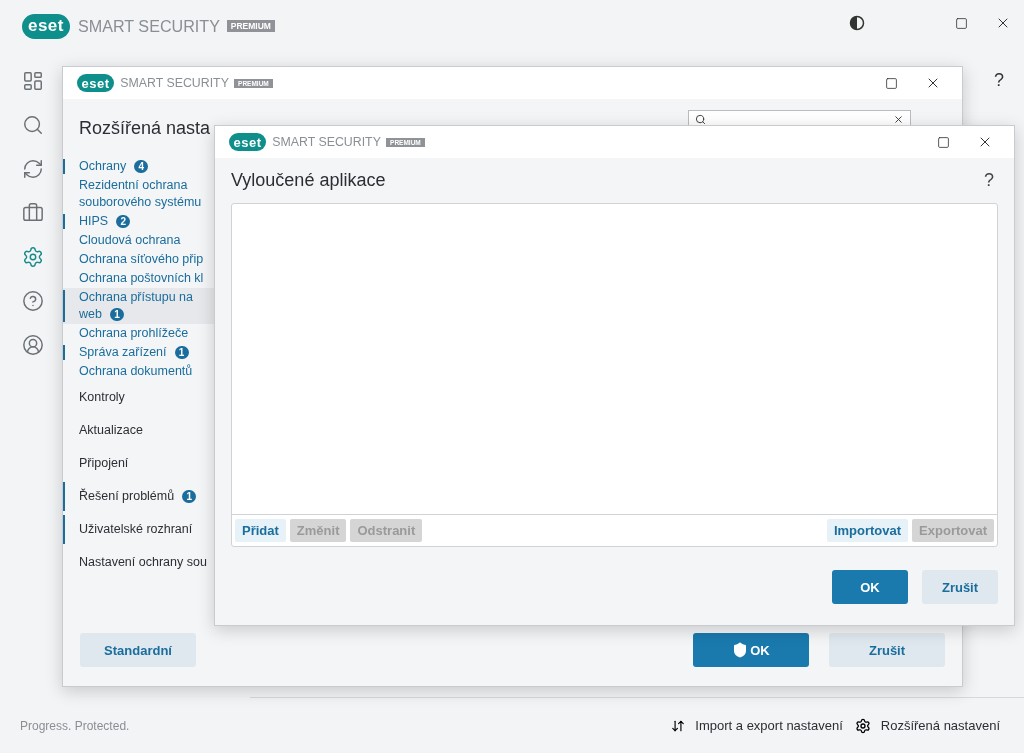 This screenshot has width=1024, height=753. I want to click on clear-icon, so click(898, 119).